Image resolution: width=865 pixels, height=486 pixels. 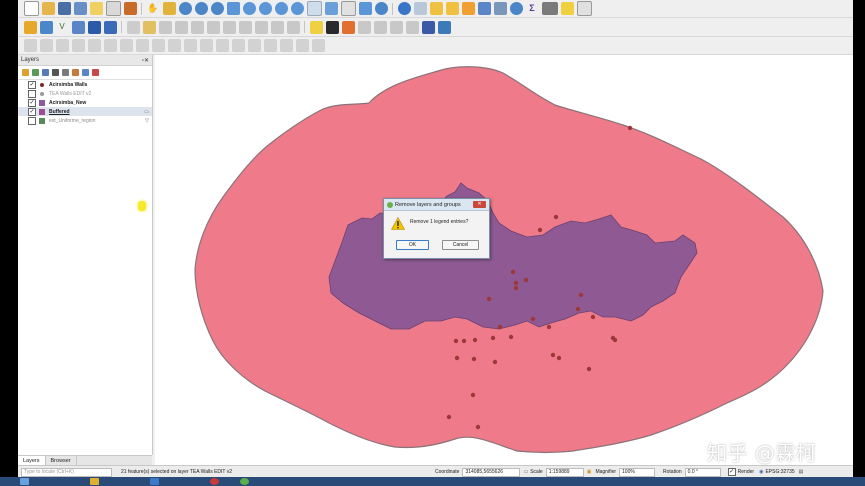 What do you see at coordinates (133, 27) in the screenshot?
I see `edit-pencil-icon` at bounding box center [133, 27].